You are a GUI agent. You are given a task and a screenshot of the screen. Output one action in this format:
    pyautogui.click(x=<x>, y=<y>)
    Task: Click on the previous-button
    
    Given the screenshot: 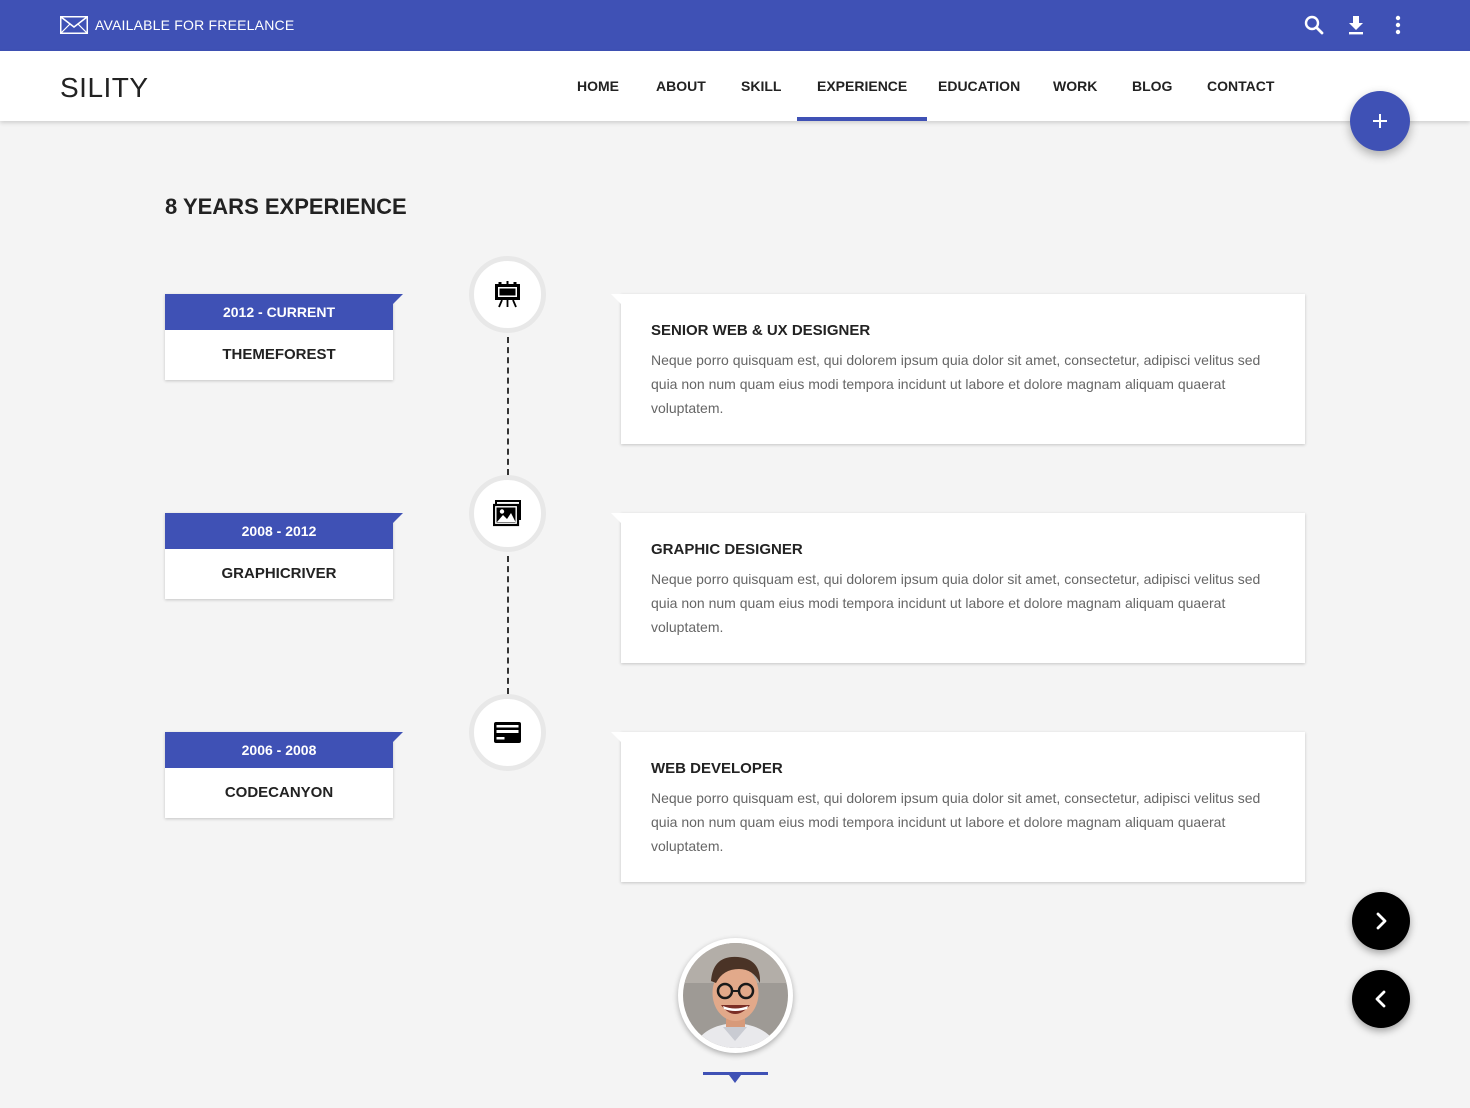 What is the action you would take?
    pyautogui.click(x=1381, y=999)
    